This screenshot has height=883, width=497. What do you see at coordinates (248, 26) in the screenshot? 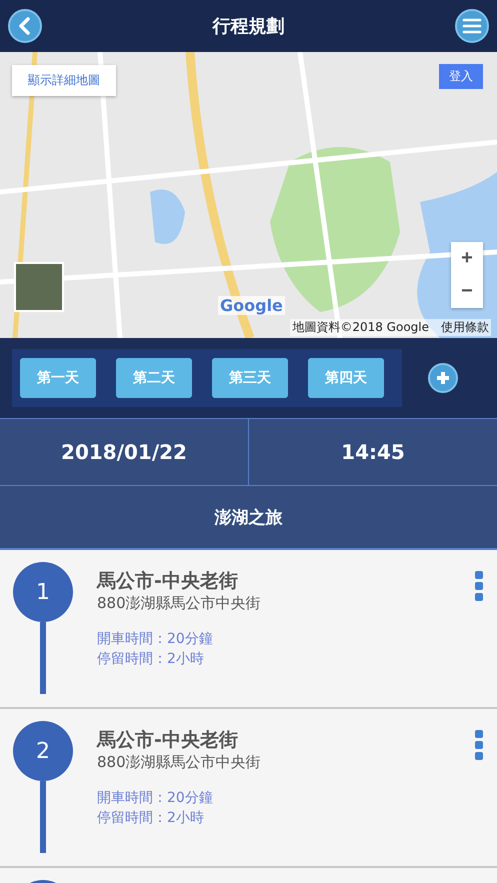
I see `page-title: 行程規劃` at bounding box center [248, 26].